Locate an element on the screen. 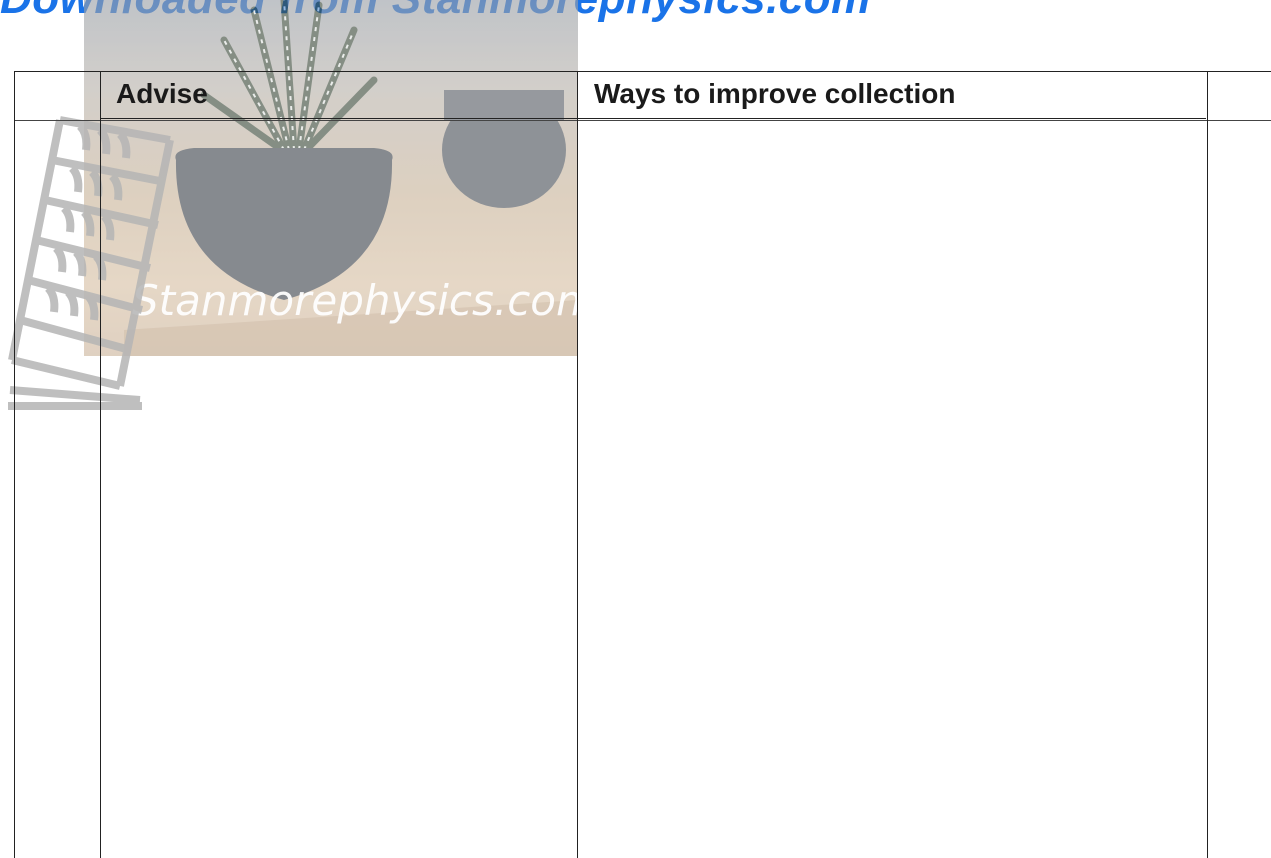  header-bottom-border is located at coordinates (653, 118).